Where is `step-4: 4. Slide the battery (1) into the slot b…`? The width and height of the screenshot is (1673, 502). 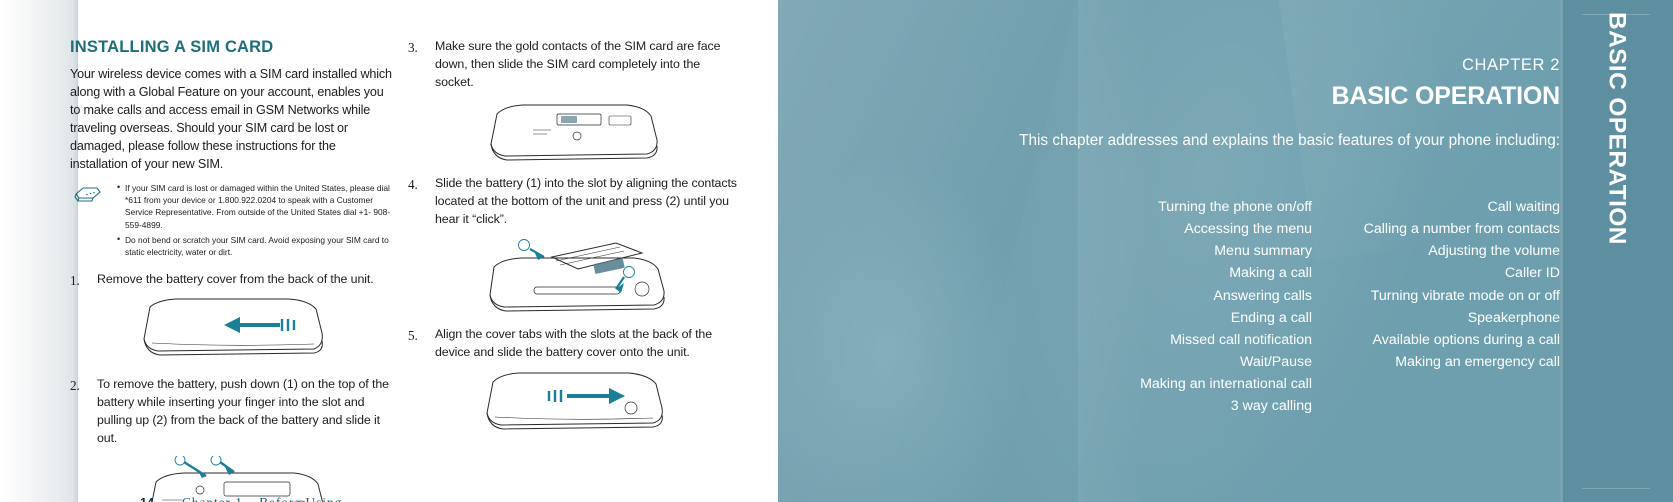
step-4: 4. Slide the battery (1) into the slot b… is located at coordinates (573, 202).